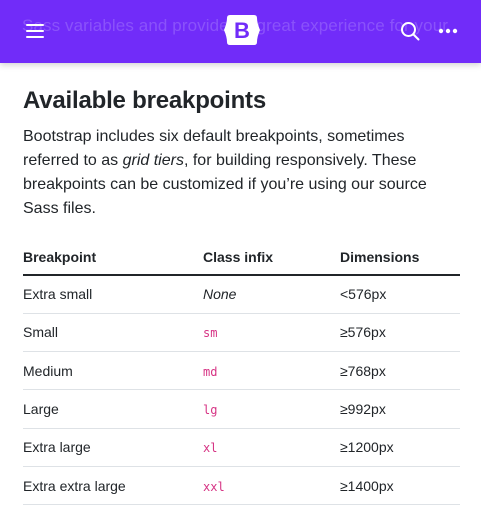 The width and height of the screenshot is (481, 527). What do you see at coordinates (400, 447) in the screenshot?
I see `dimensions: ≥1200px` at bounding box center [400, 447].